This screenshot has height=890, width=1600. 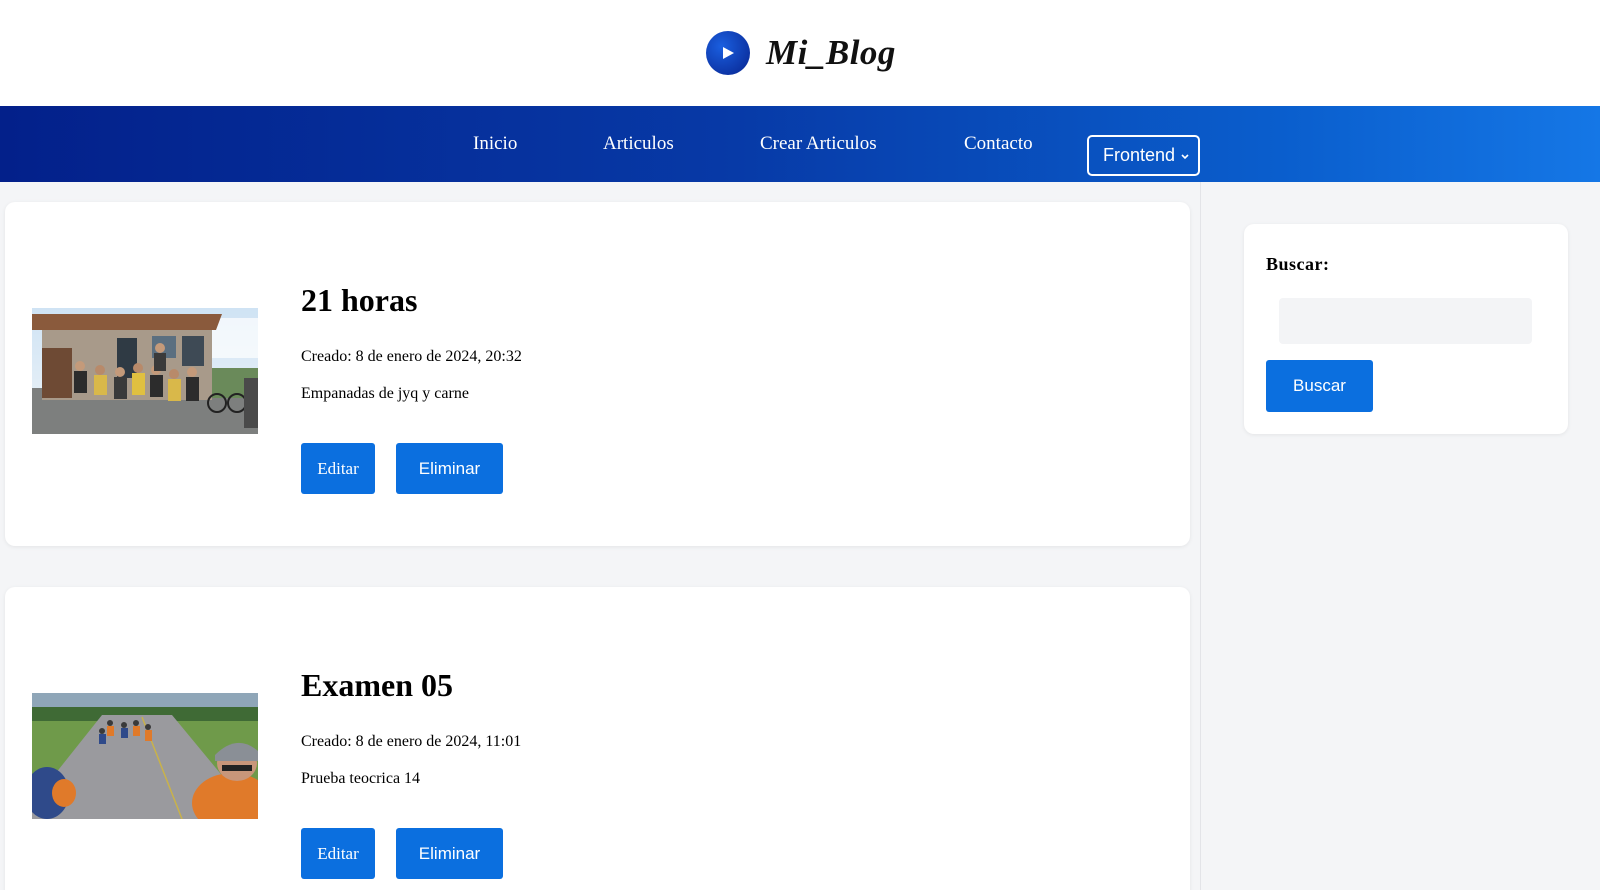 What do you see at coordinates (1298, 264) in the screenshot?
I see `search-label: Buscar:` at bounding box center [1298, 264].